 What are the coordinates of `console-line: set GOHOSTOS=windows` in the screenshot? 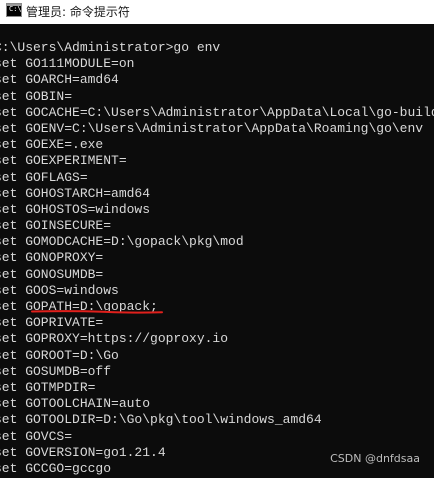 It's located at (75, 209).